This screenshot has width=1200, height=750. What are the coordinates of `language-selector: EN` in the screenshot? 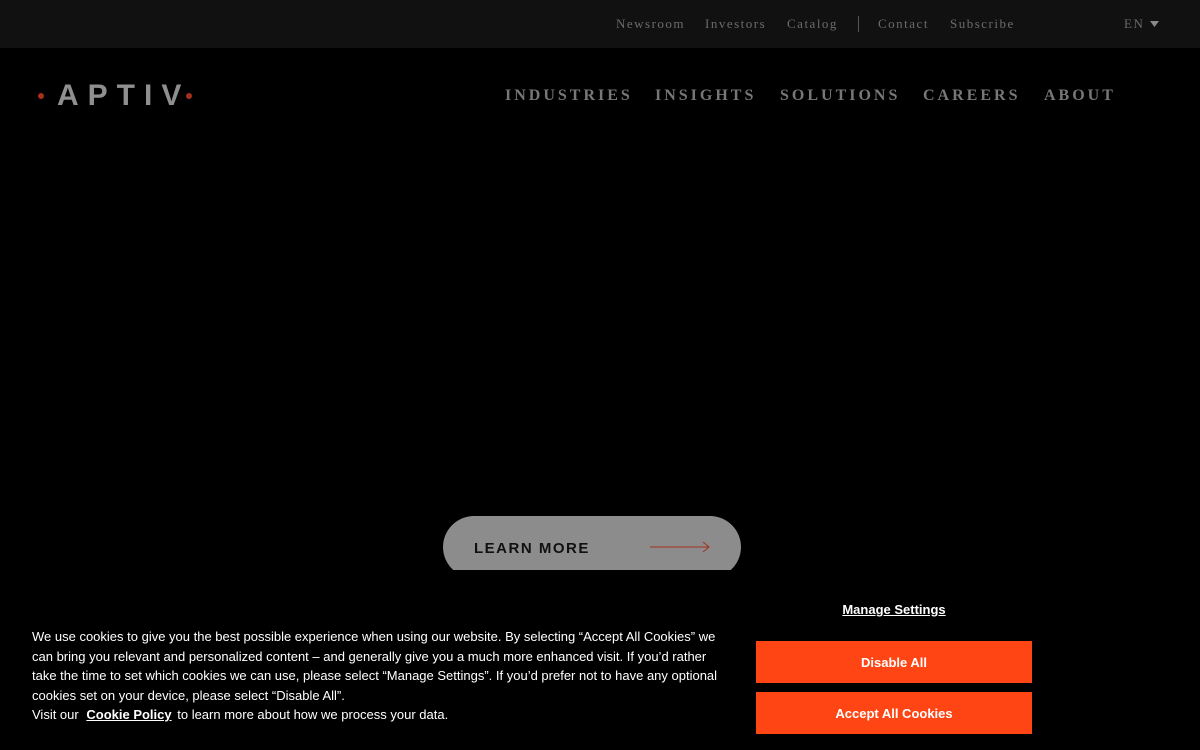 It's located at (1142, 24).